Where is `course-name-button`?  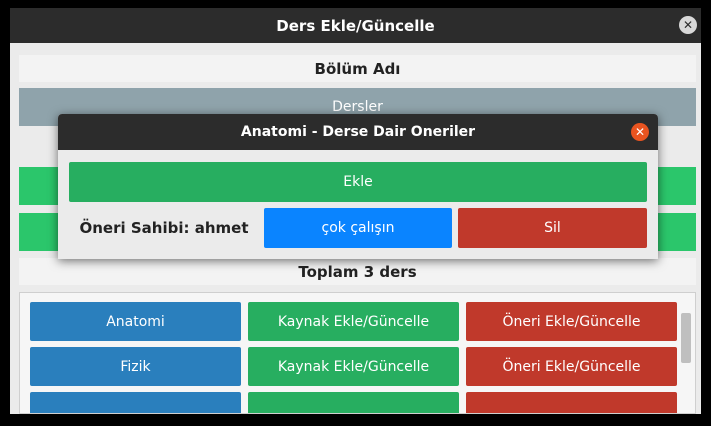
course-name-button is located at coordinates (135, 402).